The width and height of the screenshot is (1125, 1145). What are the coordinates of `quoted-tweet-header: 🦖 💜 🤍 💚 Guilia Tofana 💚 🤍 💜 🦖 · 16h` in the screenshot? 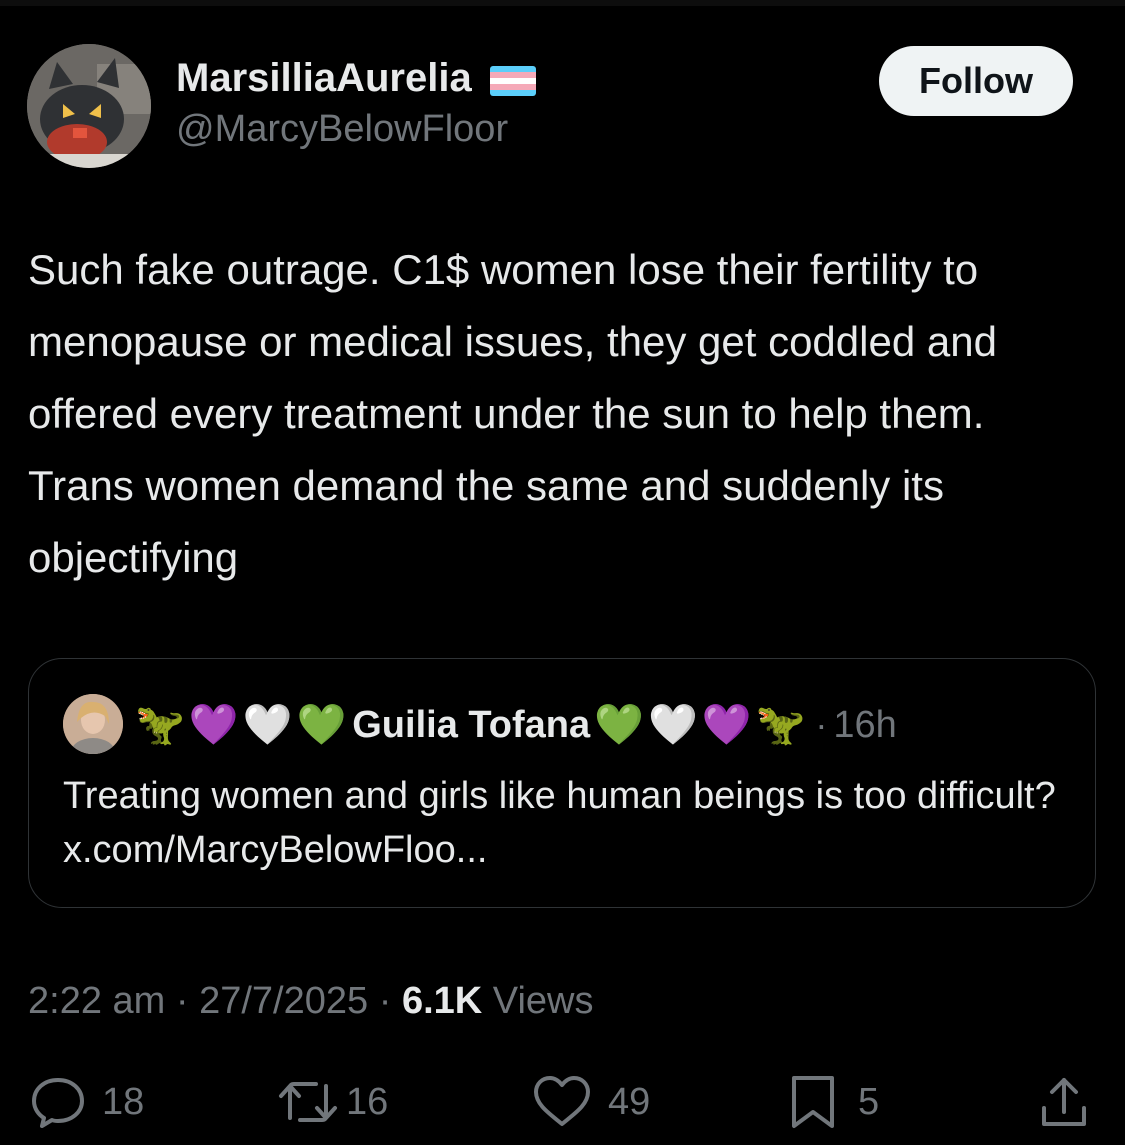 It's located at (516, 725).